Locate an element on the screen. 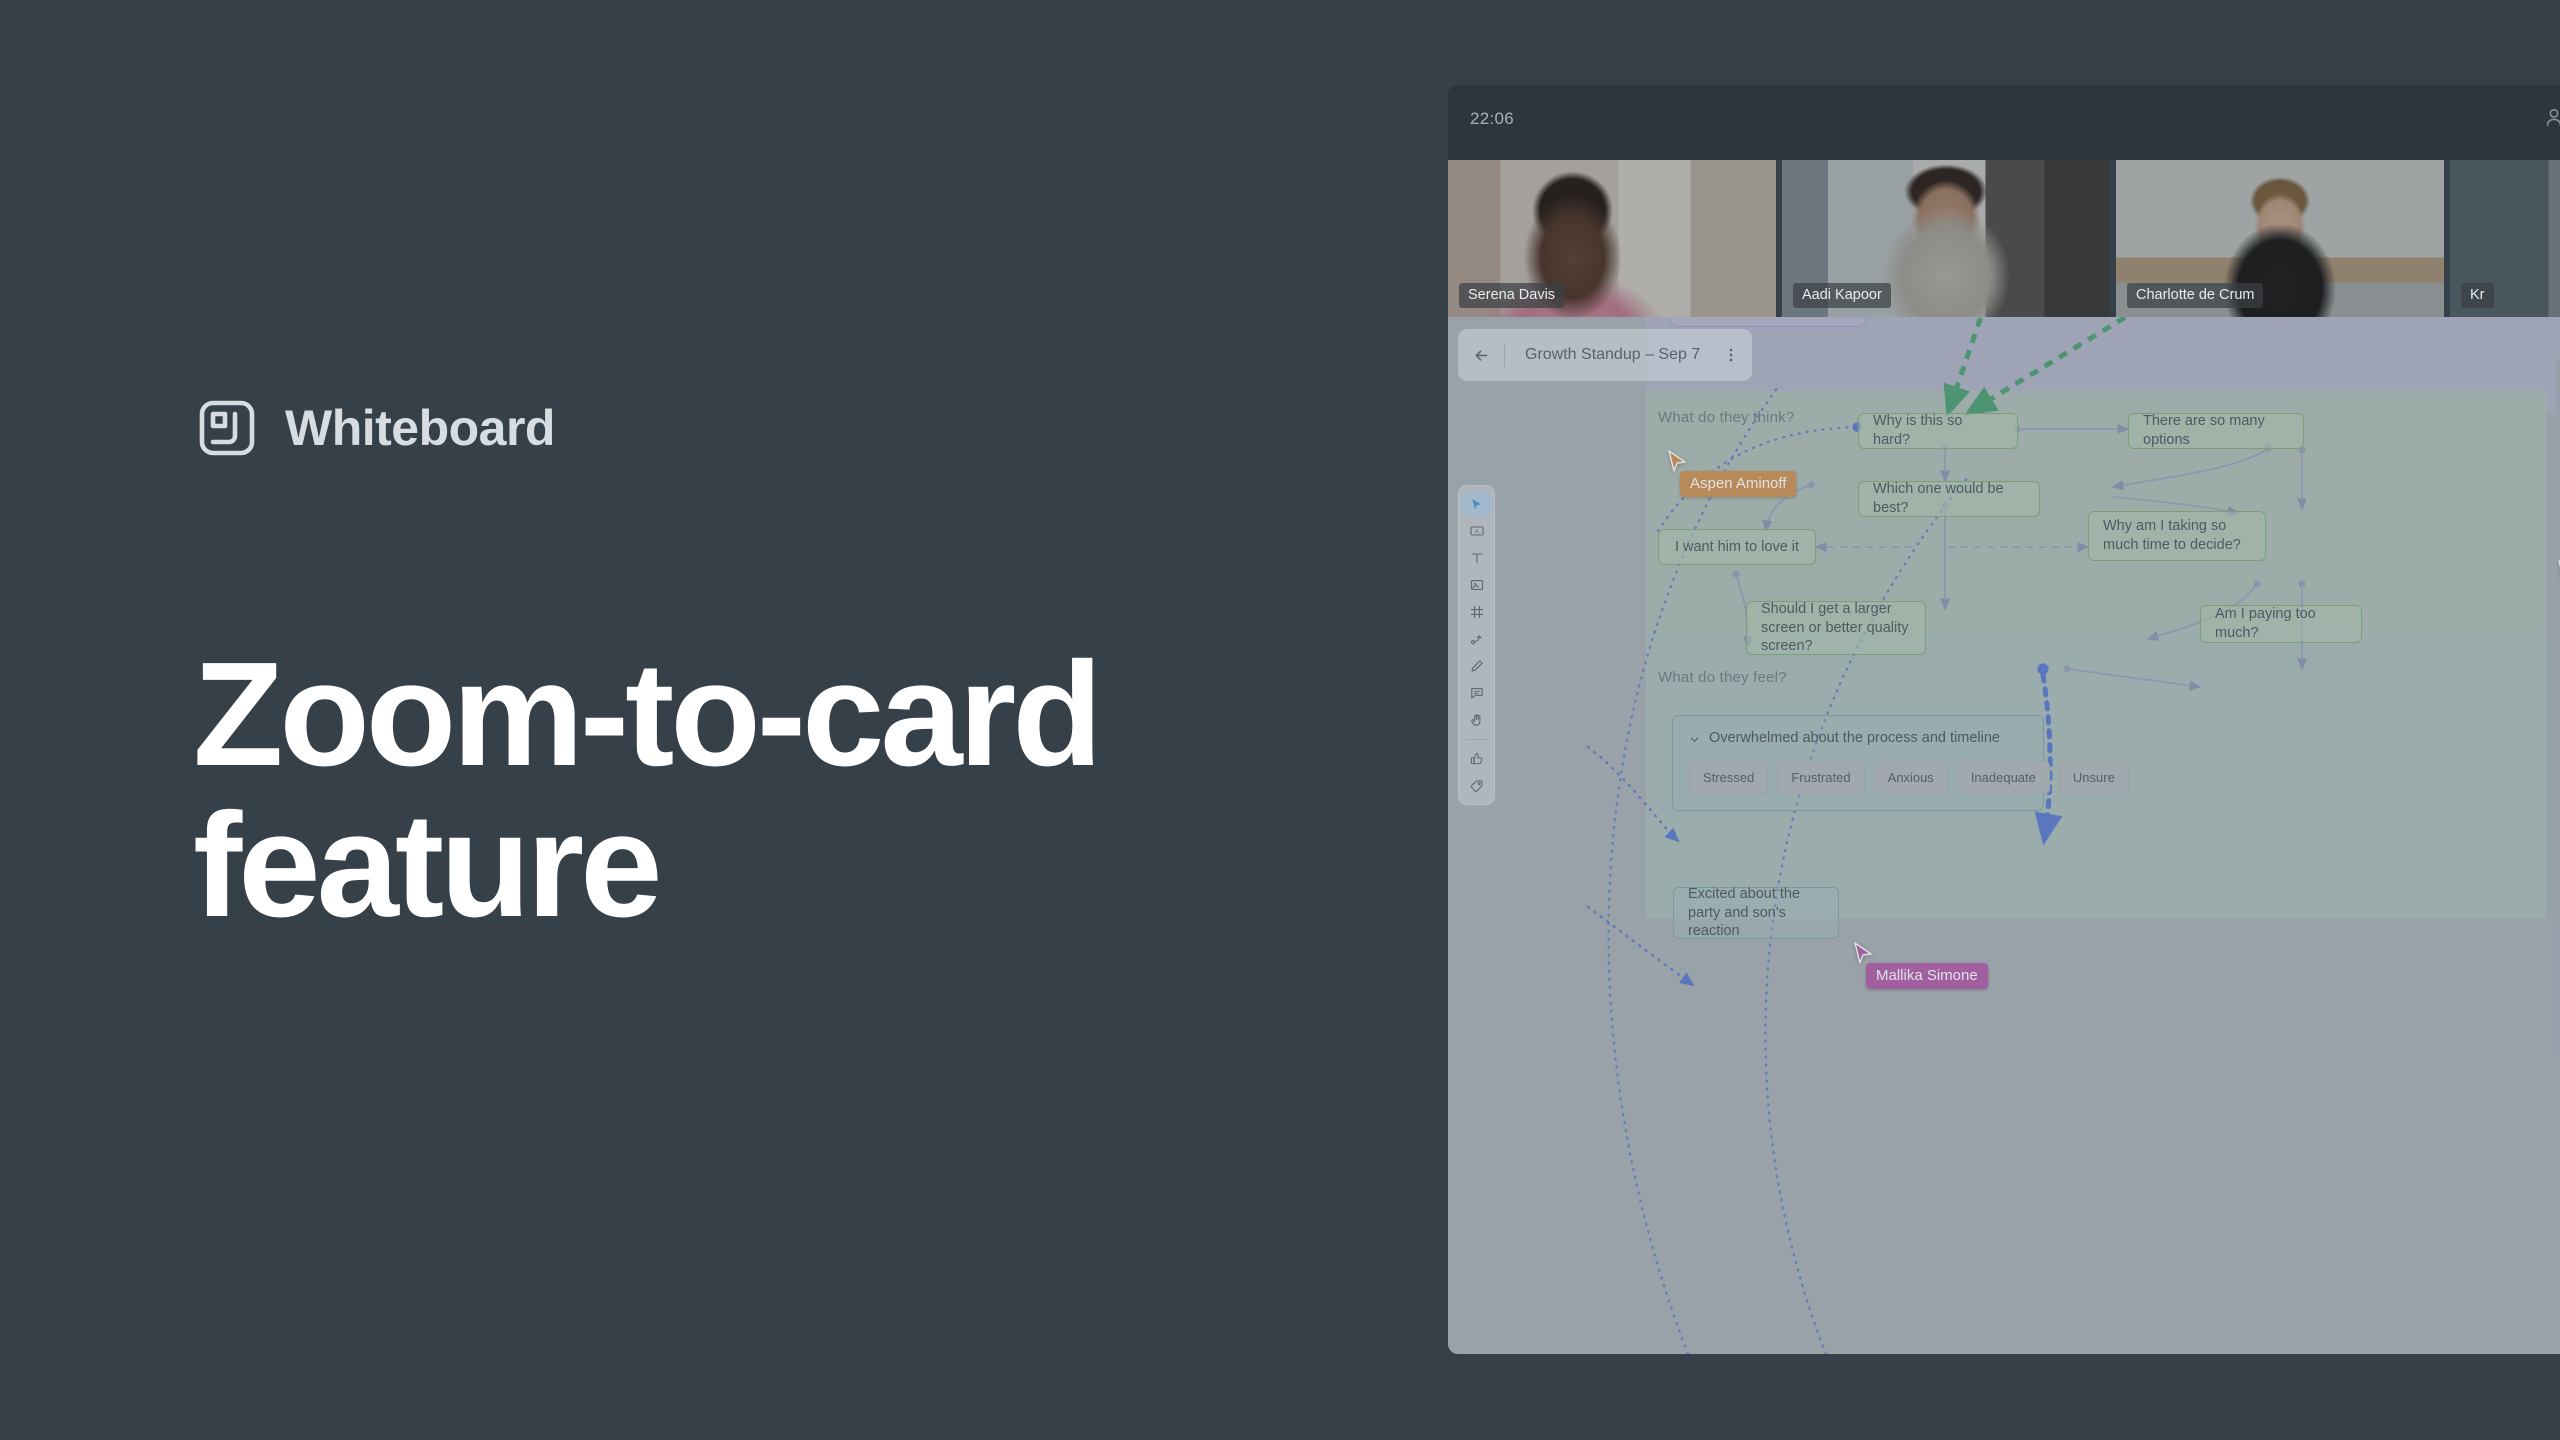 This screenshot has width=2560, height=1440. brand-lockup: Whiteboard is located at coordinates (377, 428).